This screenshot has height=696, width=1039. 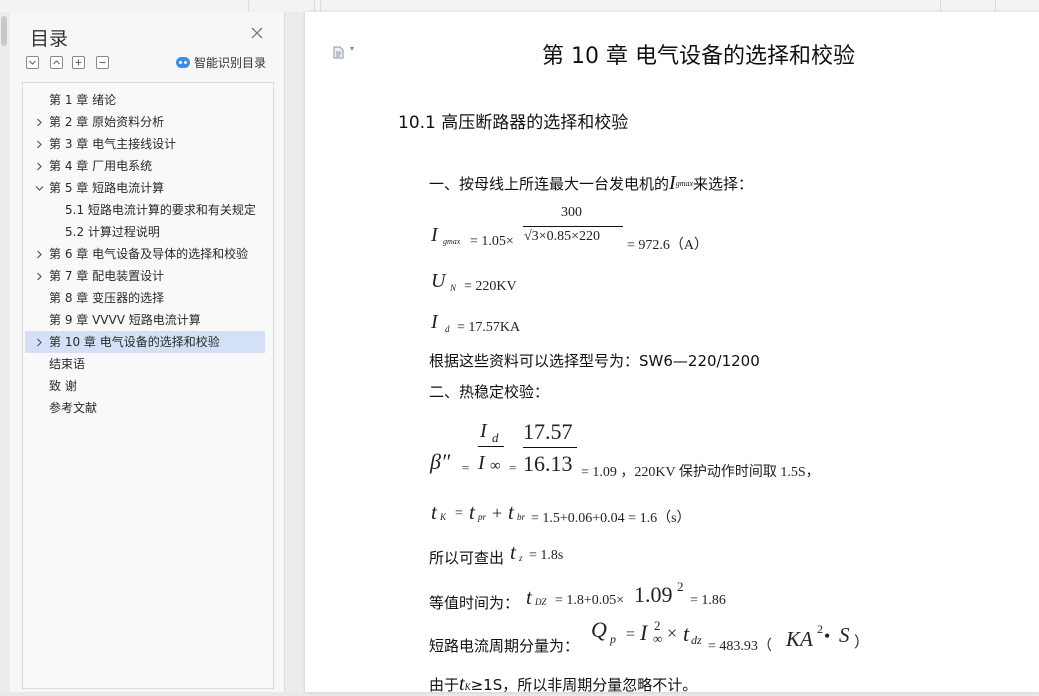 I want to click on toc-item-label: 5.2 计算过程说明, so click(x=112, y=232).